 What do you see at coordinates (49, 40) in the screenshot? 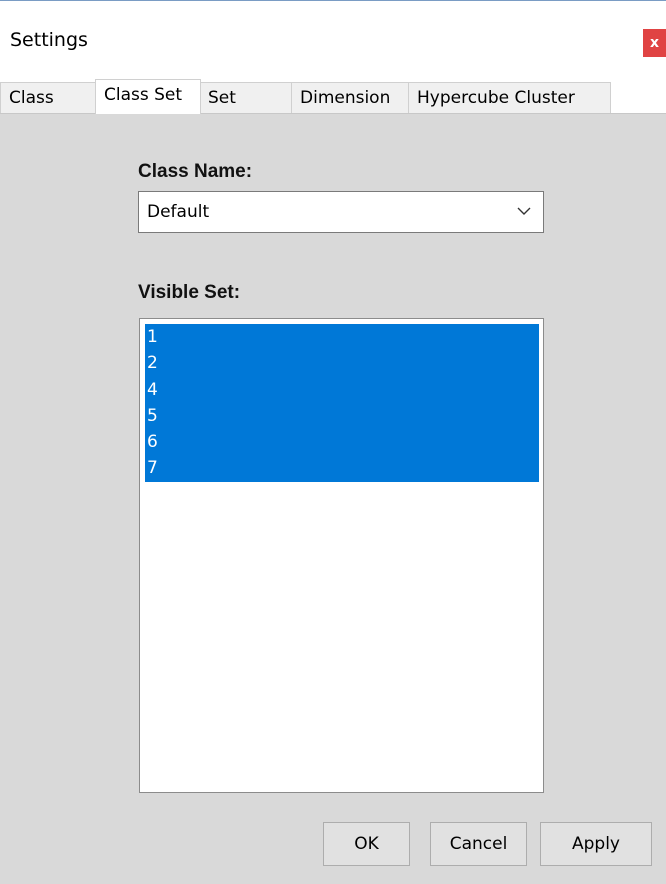
I see `window-title: Settings` at bounding box center [49, 40].